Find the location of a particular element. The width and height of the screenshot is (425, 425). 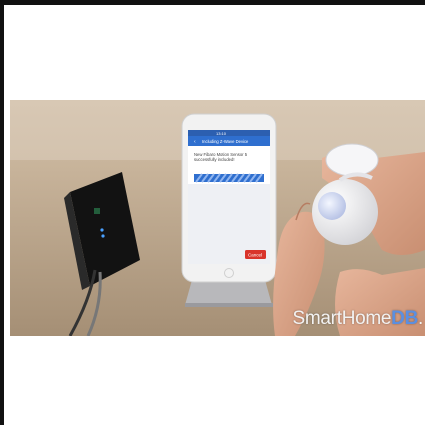

phone-status-time: 13:10 is located at coordinates (221, 133).